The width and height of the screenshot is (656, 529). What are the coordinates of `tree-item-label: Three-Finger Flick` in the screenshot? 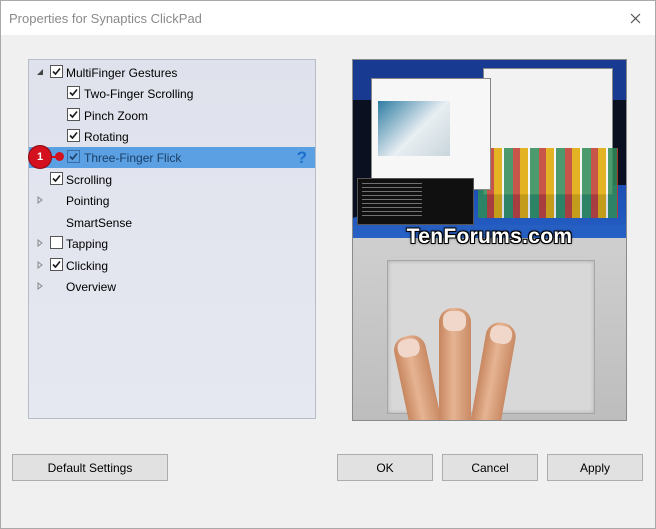 It's located at (133, 157).